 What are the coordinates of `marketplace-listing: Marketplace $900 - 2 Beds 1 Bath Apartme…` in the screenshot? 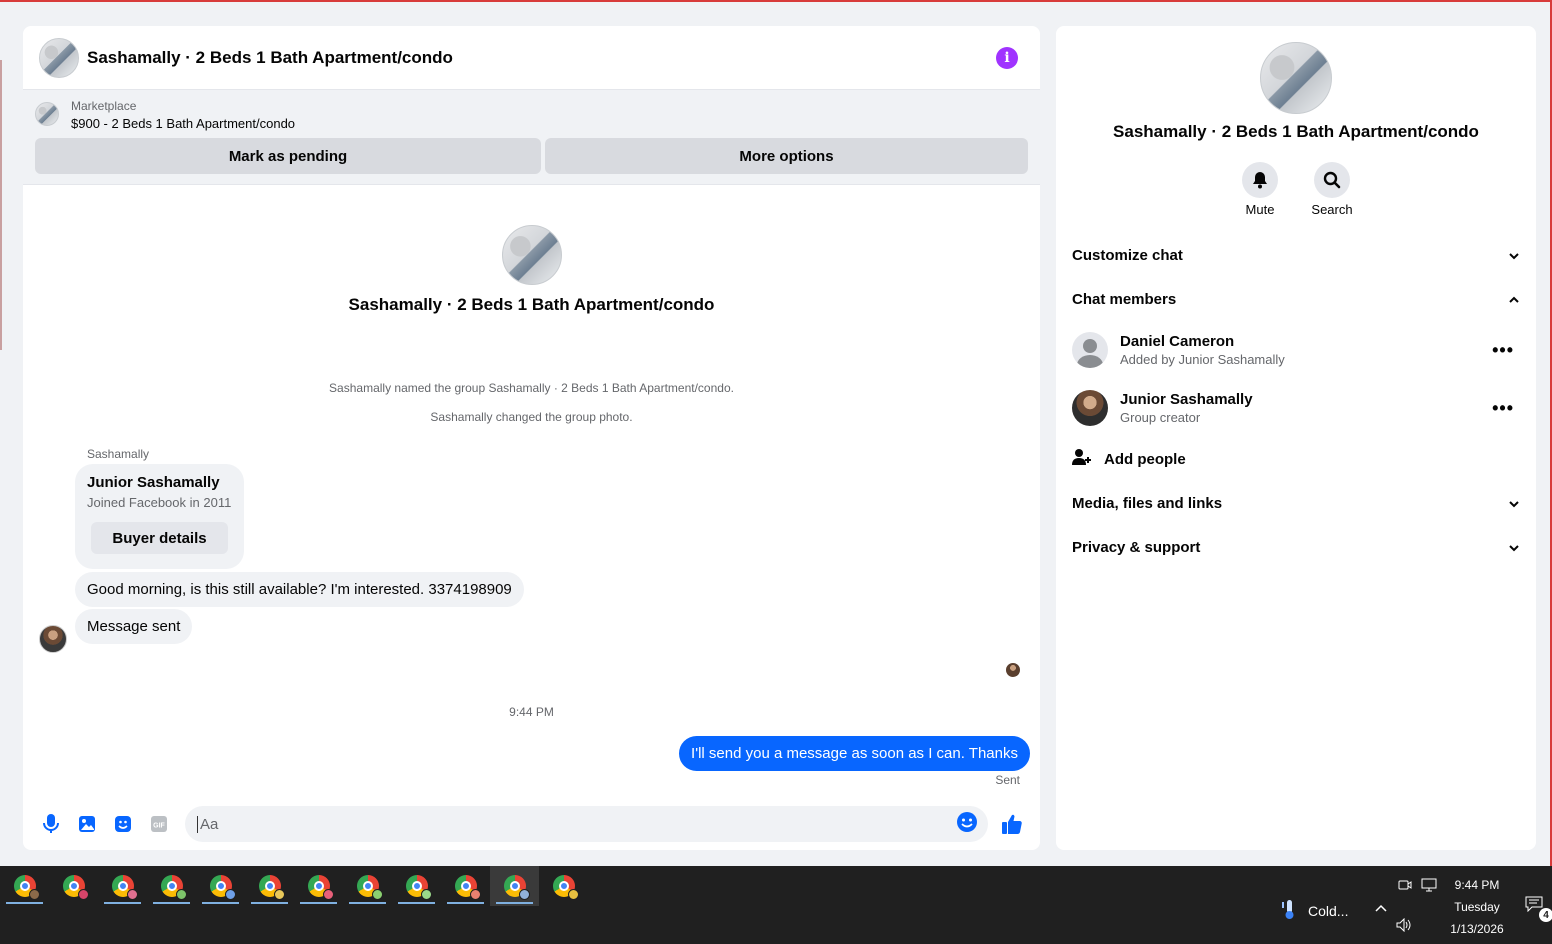 It's located at (531, 116).